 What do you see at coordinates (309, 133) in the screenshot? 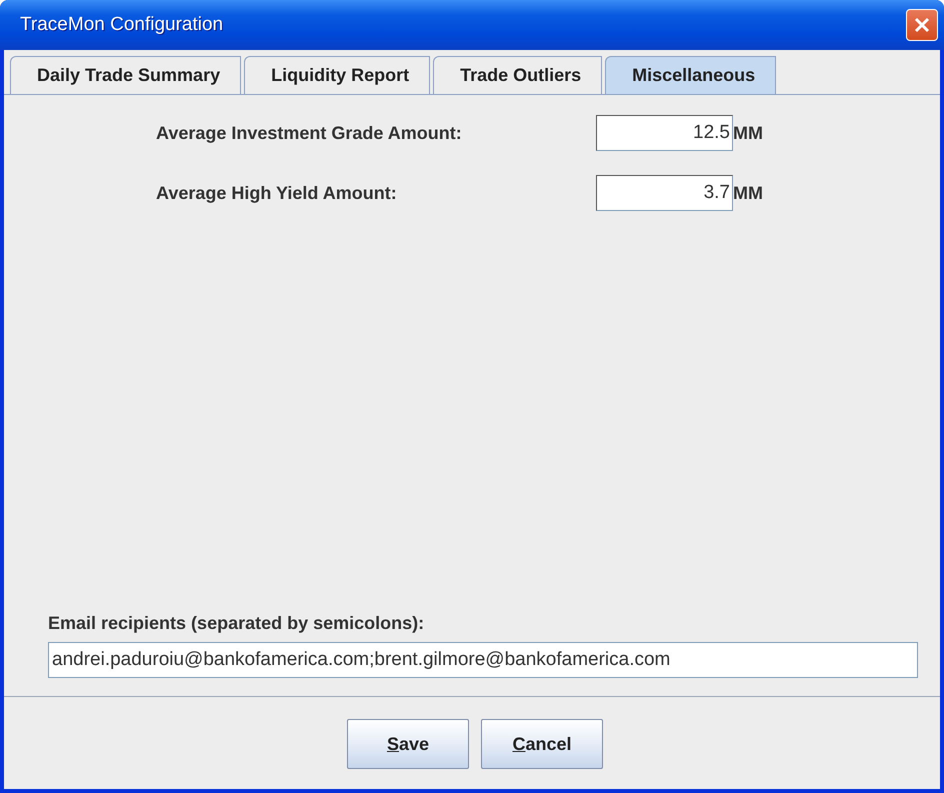
I see `field-label: Average Investment Grade Amount:` at bounding box center [309, 133].